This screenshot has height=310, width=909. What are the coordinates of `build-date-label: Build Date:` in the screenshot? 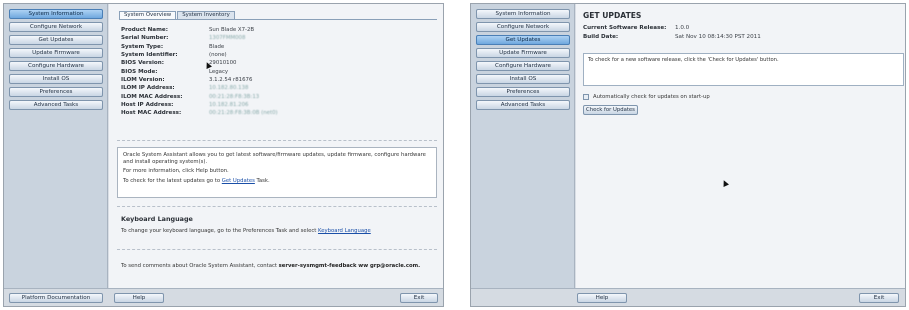 It's located at (601, 37).